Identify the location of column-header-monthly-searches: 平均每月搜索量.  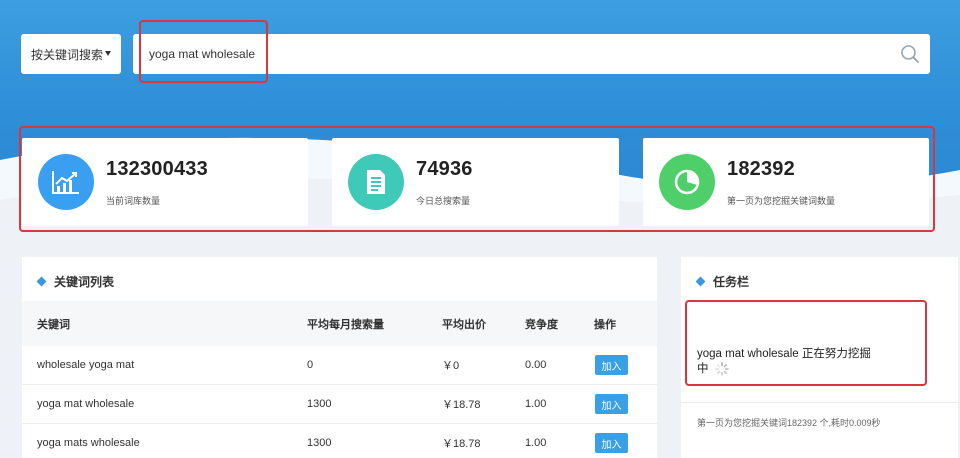
(345, 324).